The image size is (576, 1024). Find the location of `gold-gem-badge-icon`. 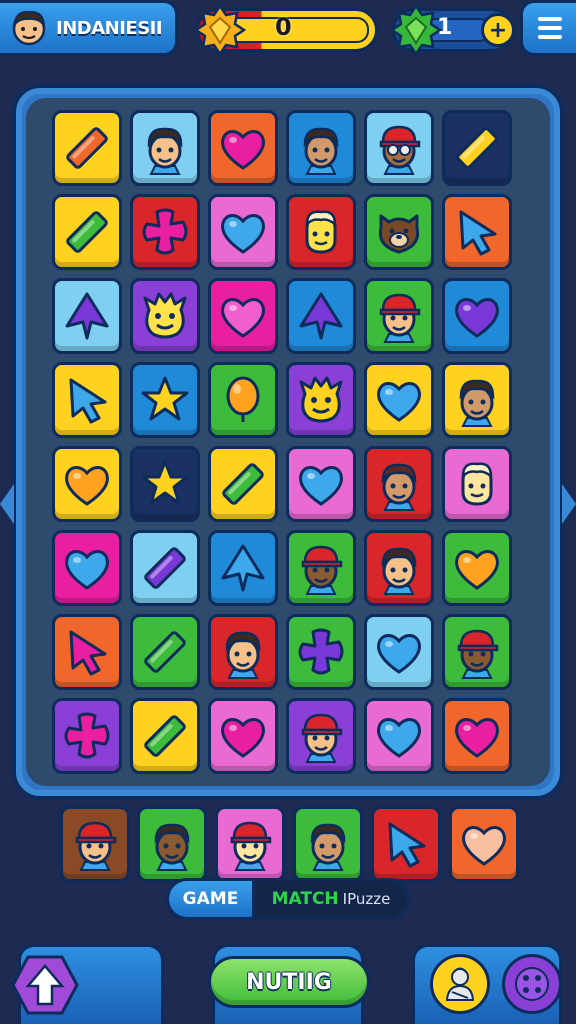

gold-gem-badge-icon is located at coordinates (220, 30).